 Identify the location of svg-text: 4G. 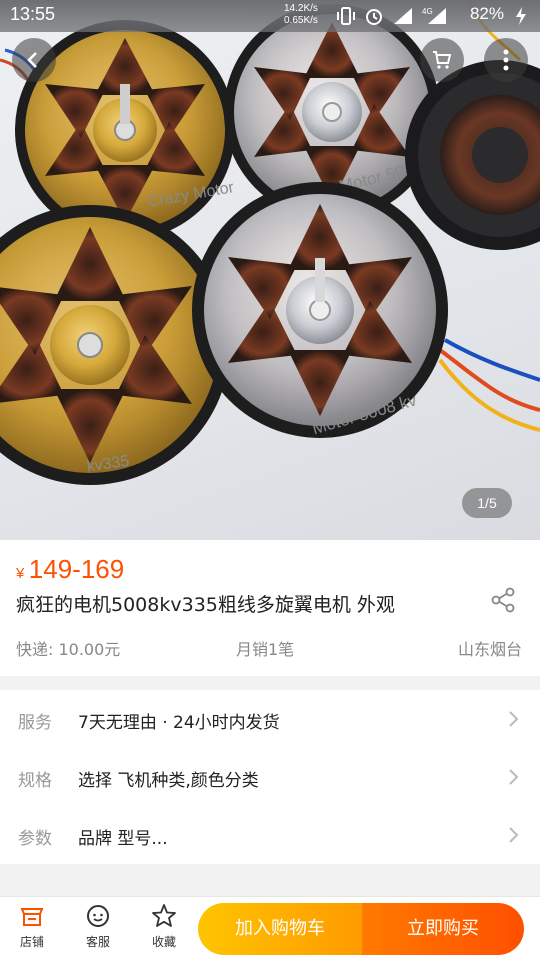
(427, 11).